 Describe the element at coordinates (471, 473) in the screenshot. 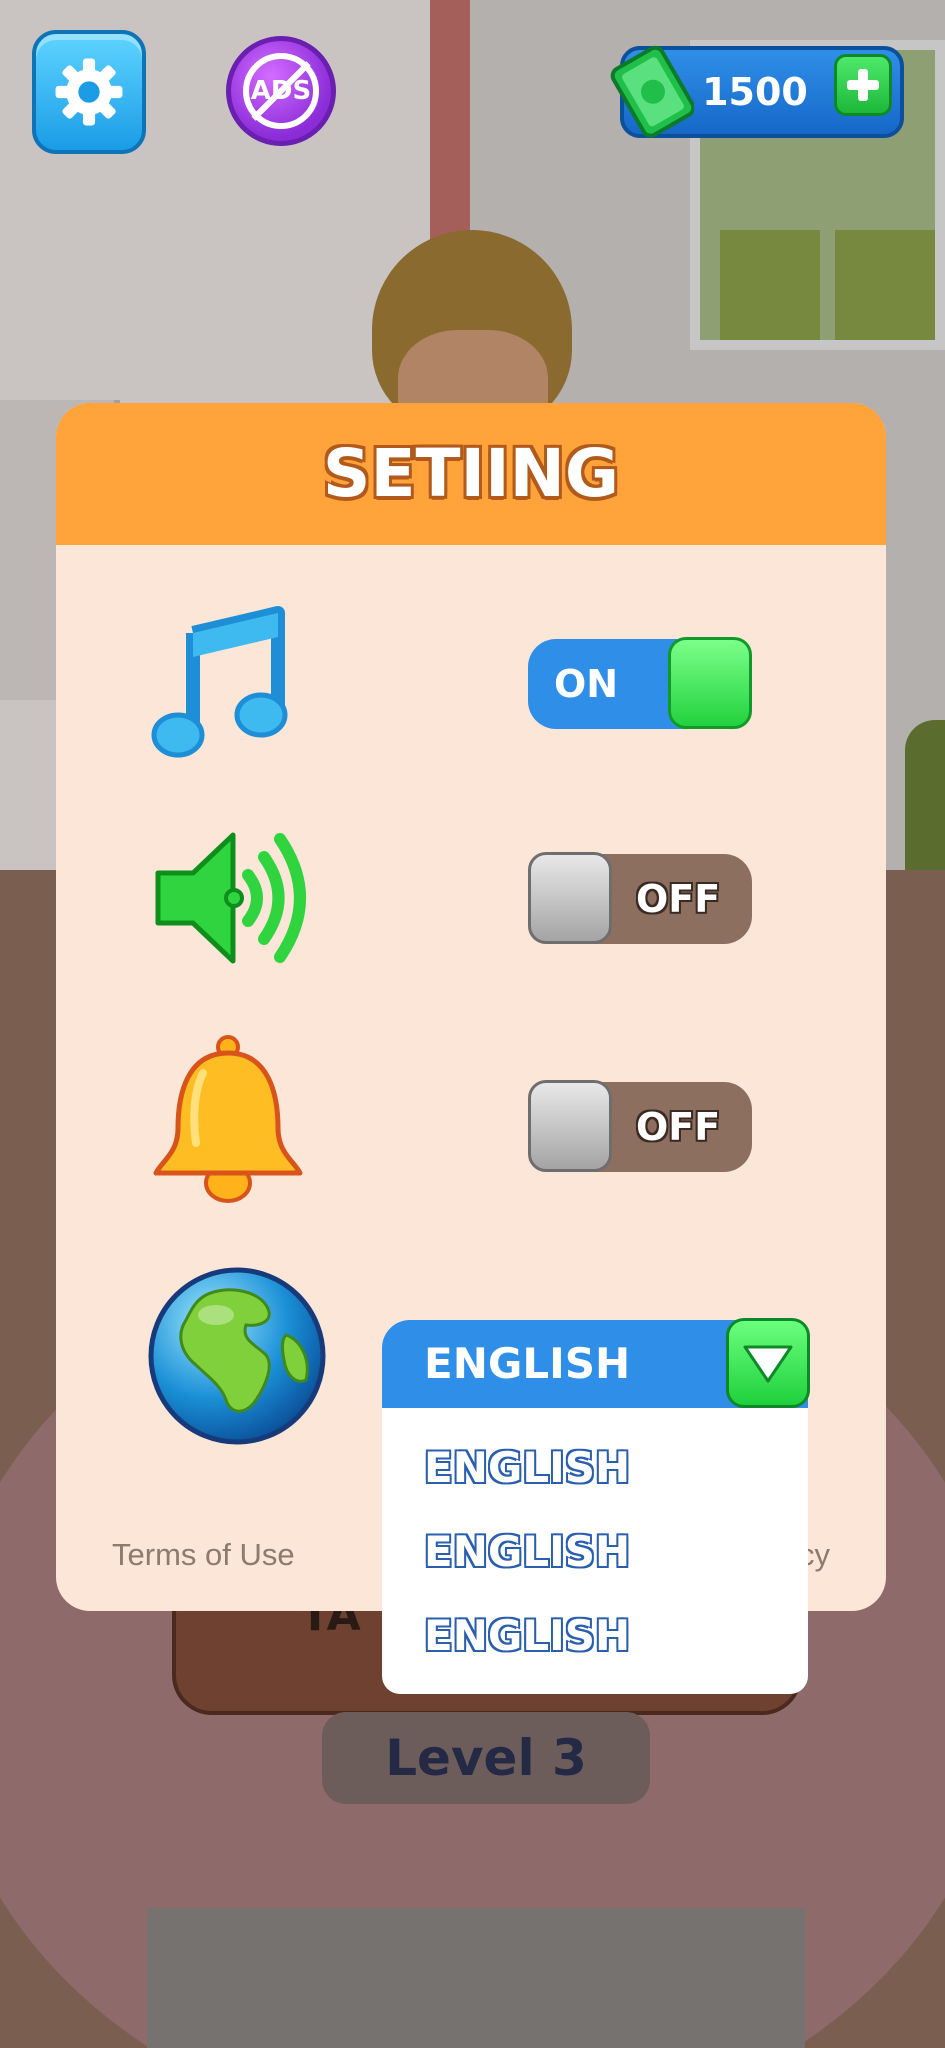

I see `settings-title: SETIING` at that location.